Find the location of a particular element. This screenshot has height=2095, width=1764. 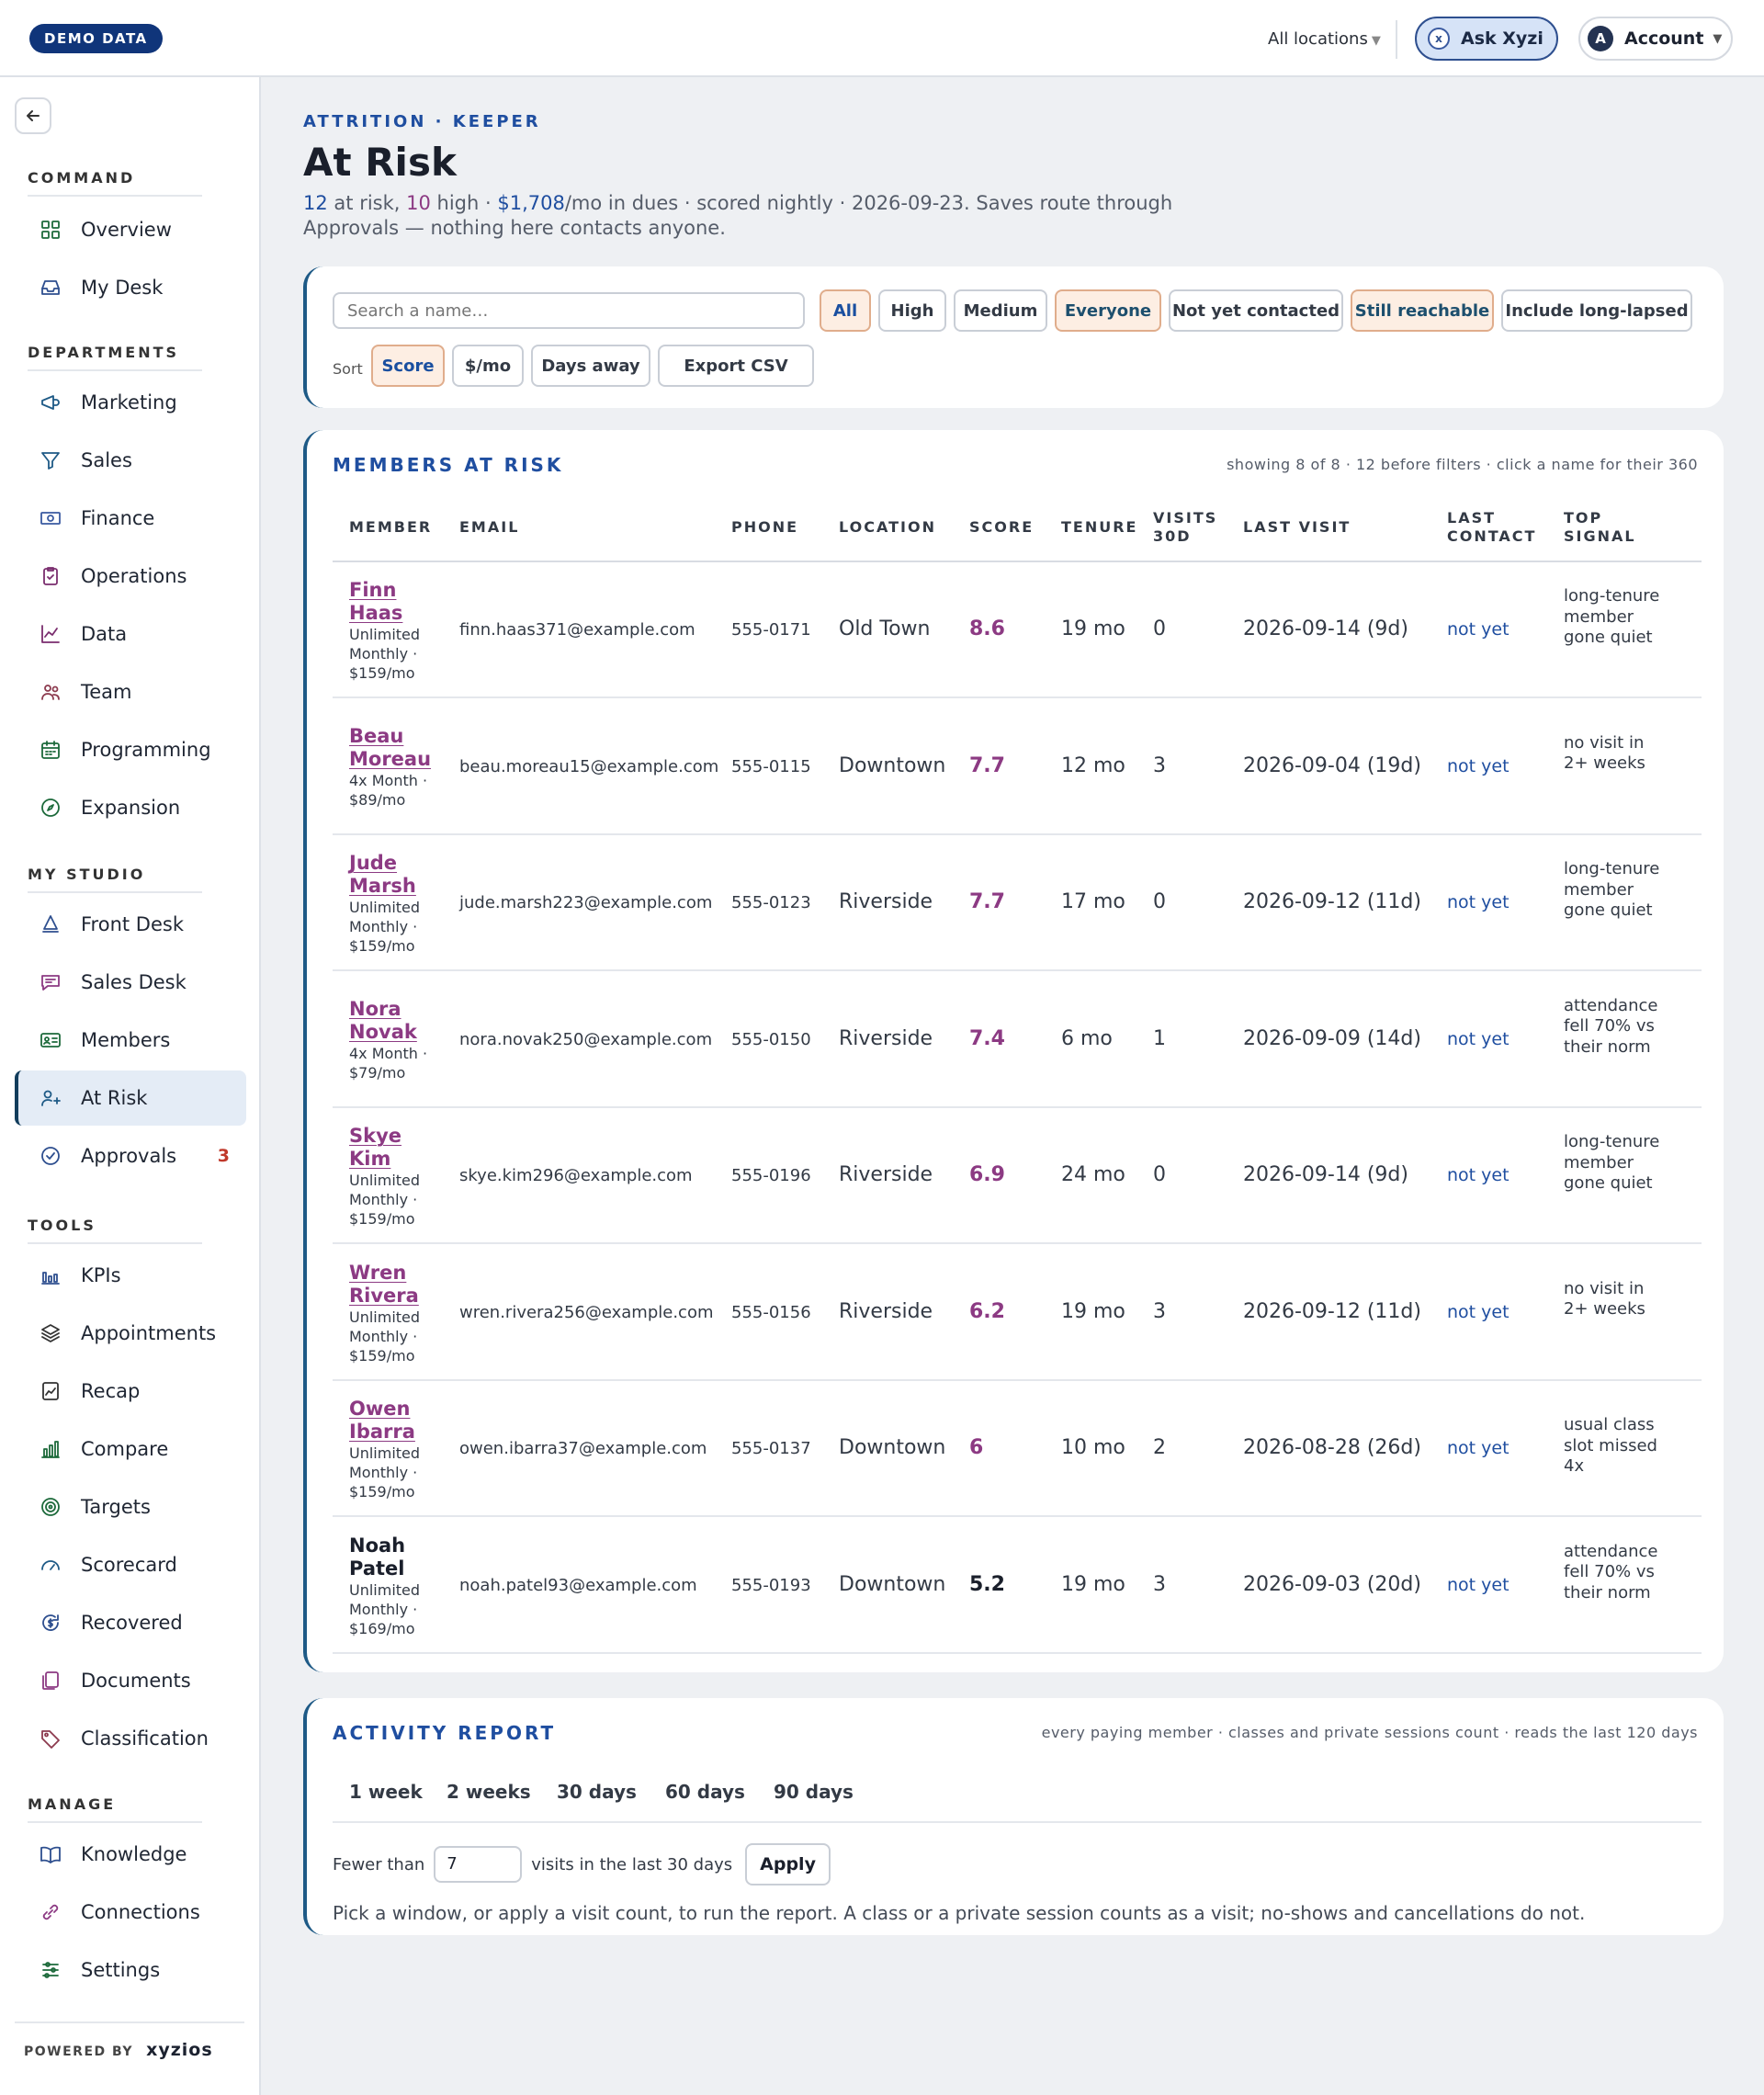

sidebar-item-appointments: Appointments is located at coordinates (130, 1333).